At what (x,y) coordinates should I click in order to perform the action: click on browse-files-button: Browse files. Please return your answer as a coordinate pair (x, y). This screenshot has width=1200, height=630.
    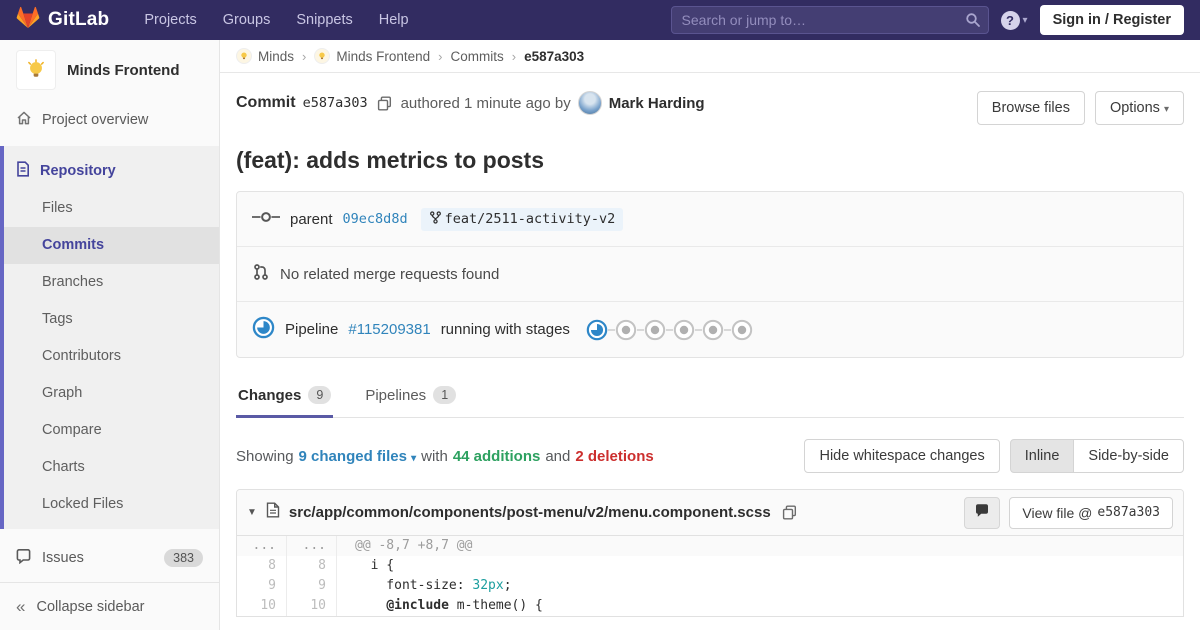
    Looking at the image, I should click on (1030, 108).